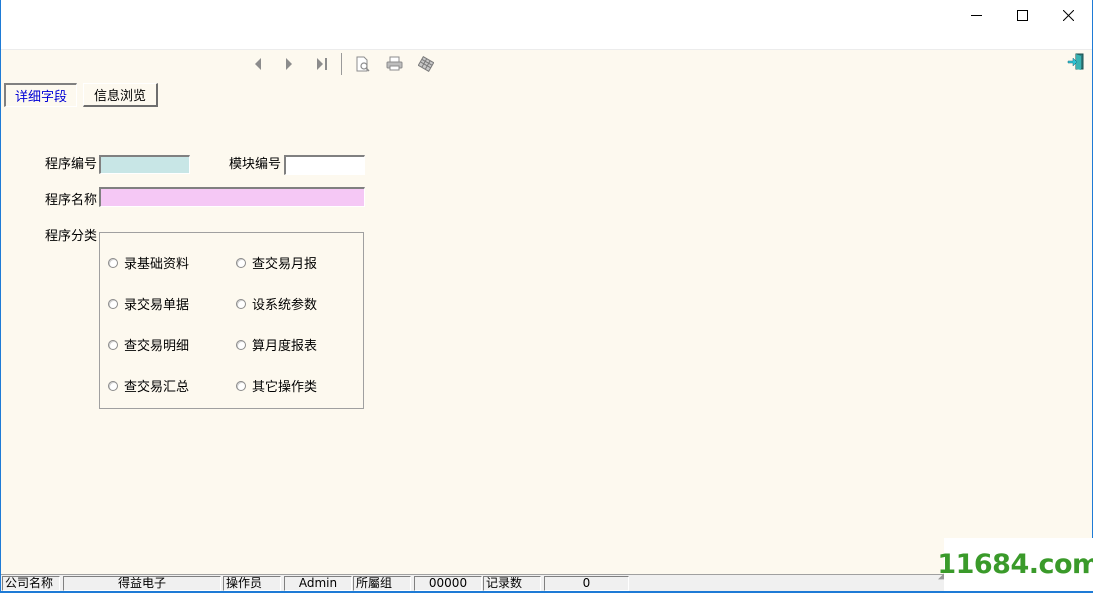  What do you see at coordinates (285, 387) in the screenshot?
I see `radio-label: 其它操作类` at bounding box center [285, 387].